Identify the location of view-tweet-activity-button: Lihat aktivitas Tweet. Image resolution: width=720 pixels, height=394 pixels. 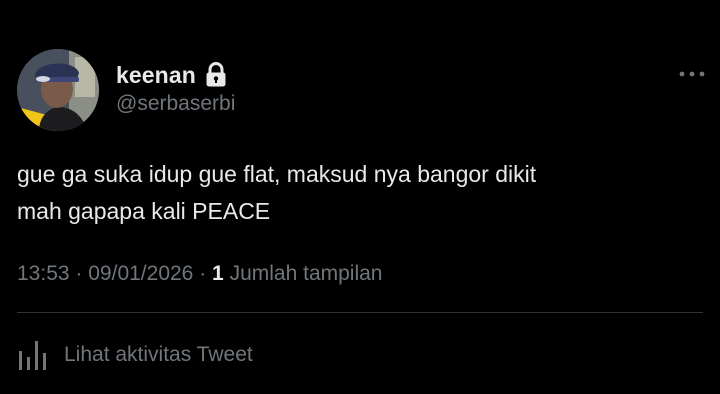
(135, 355).